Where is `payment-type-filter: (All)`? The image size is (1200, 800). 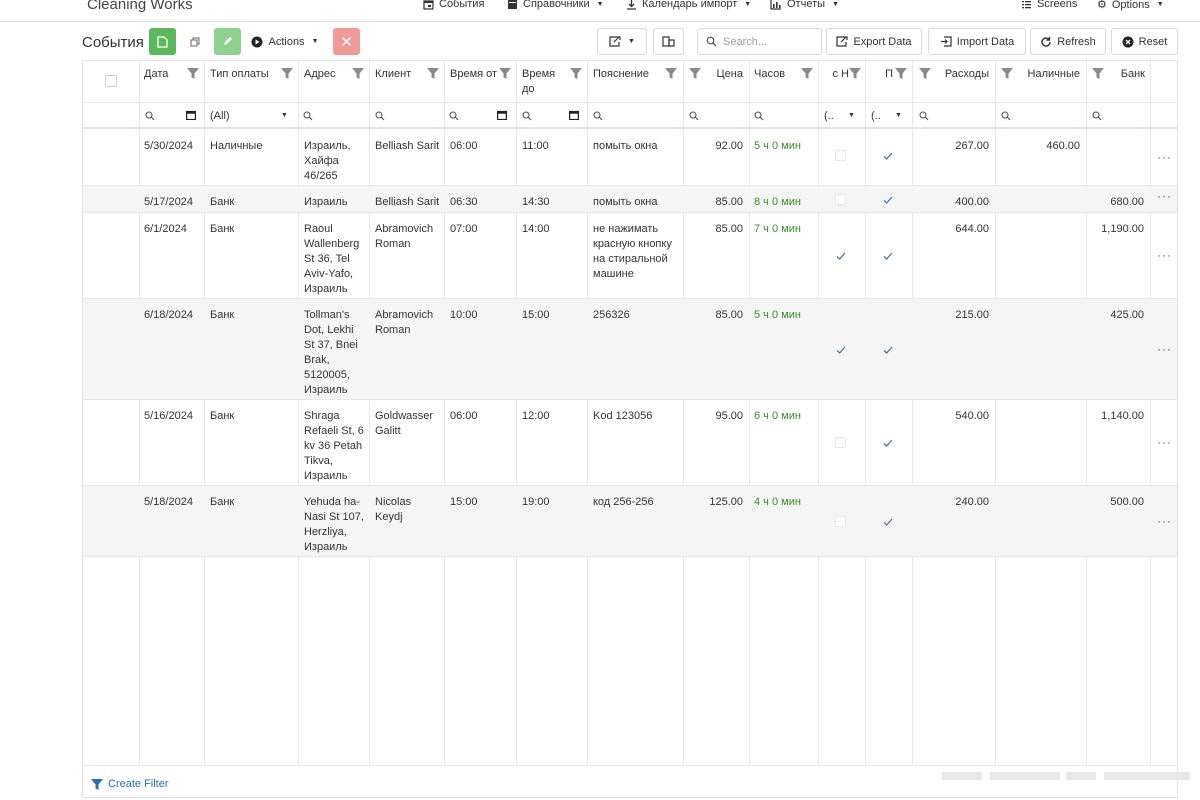 payment-type-filter: (All) is located at coordinates (220, 116).